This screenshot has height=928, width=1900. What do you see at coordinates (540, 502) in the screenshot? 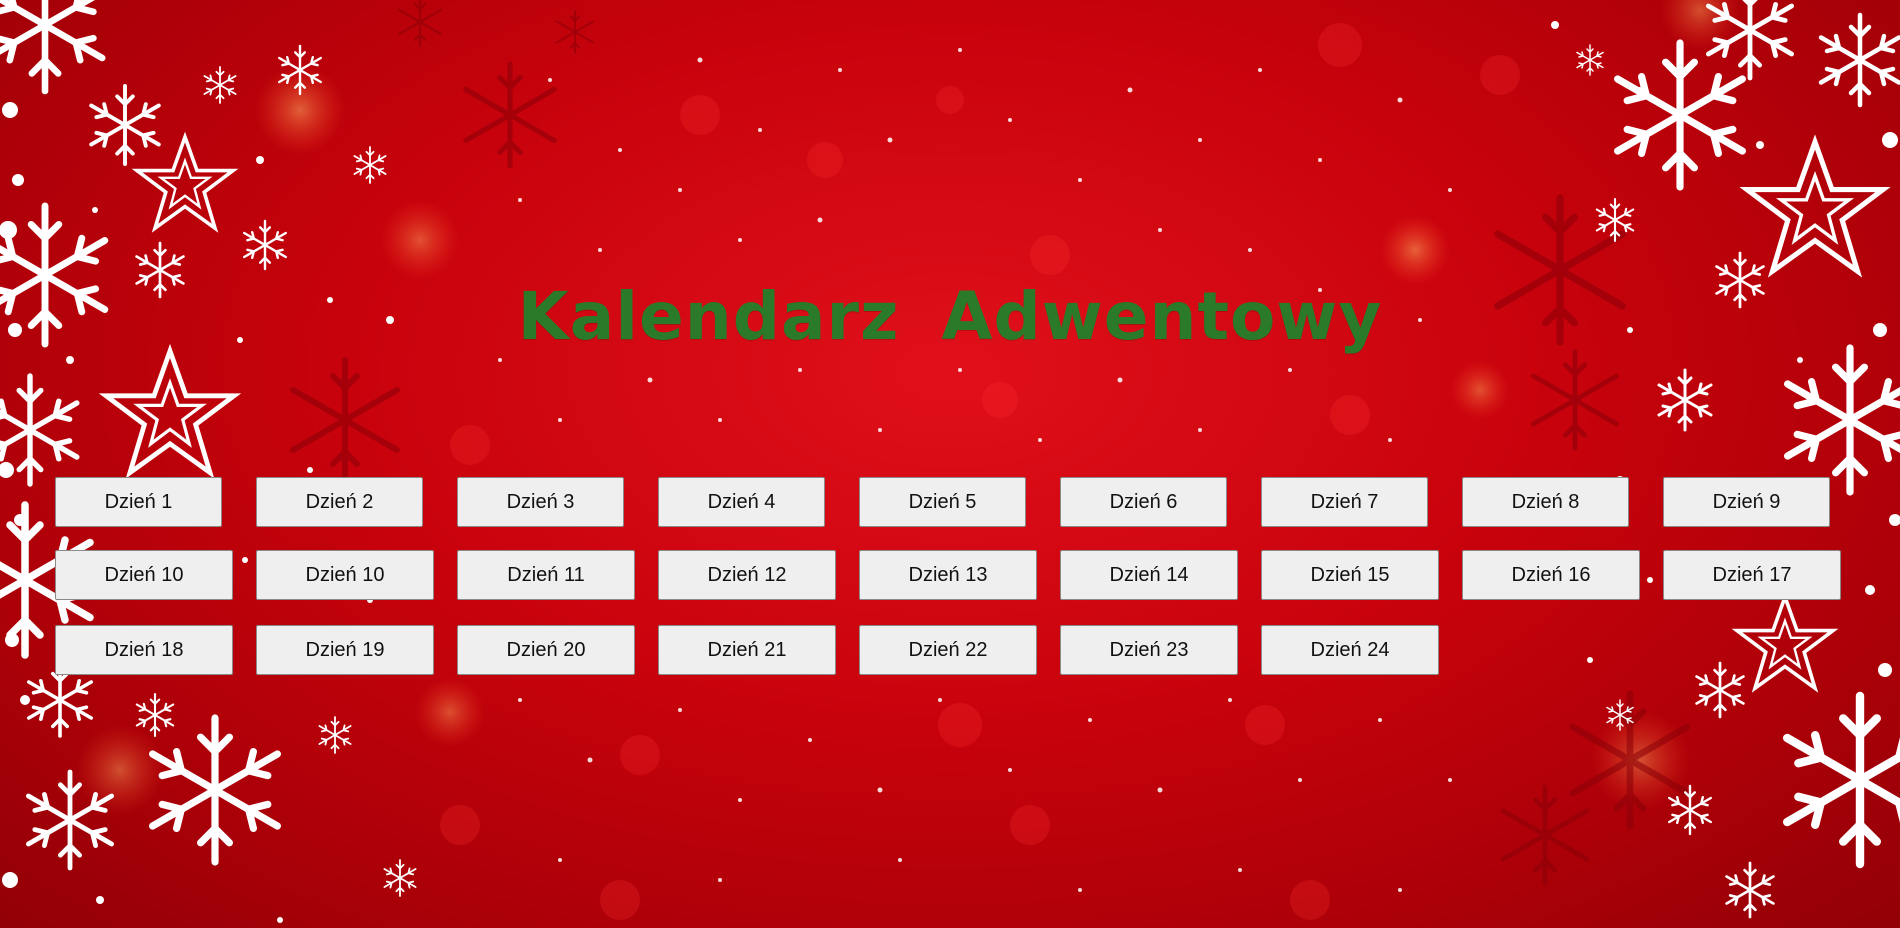
I see `day-button-3: Dzień 3` at bounding box center [540, 502].